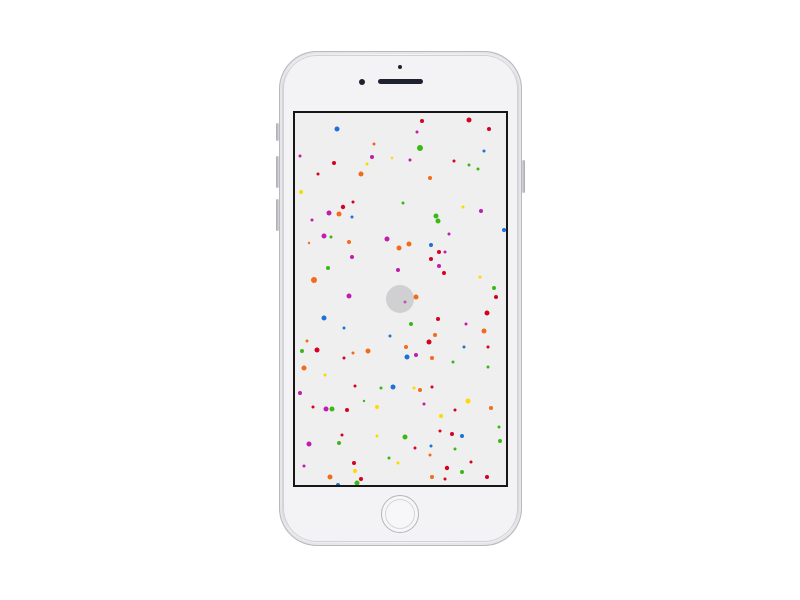 The width and height of the screenshot is (800, 600). I want to click on home-button, so click(400, 514).